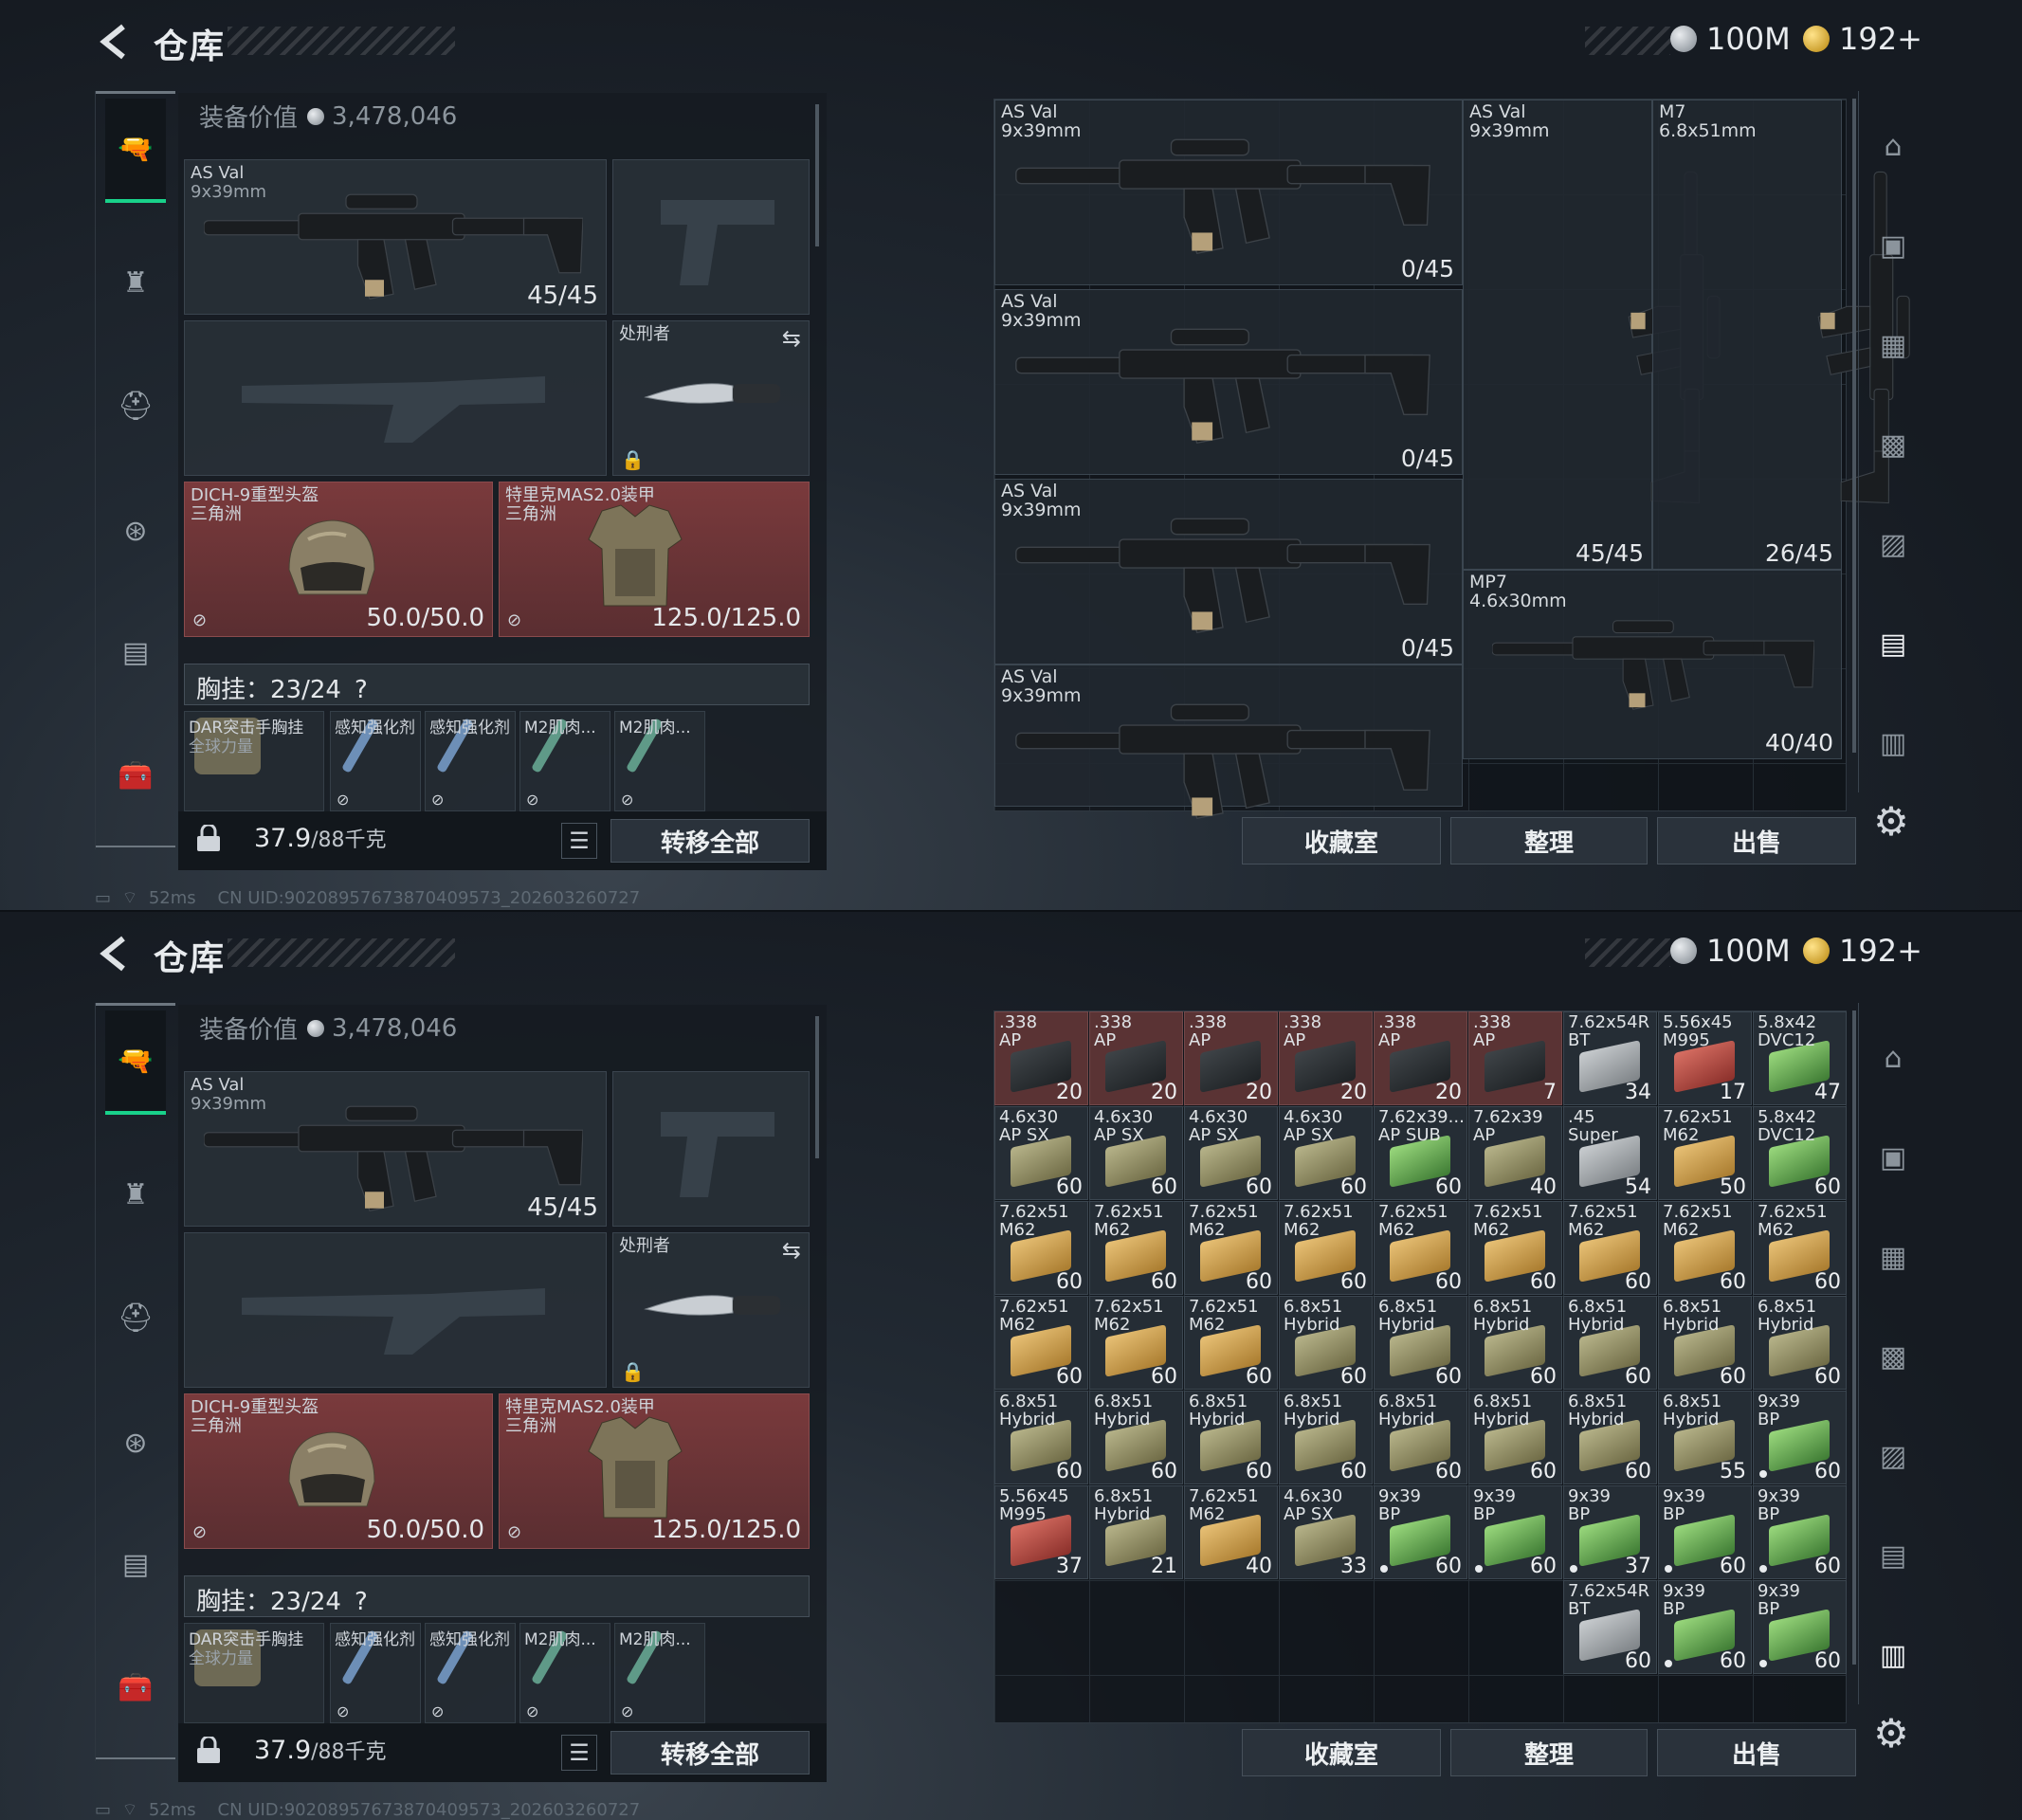 The height and width of the screenshot is (1820, 2022). I want to click on transfer-all-button: 转移全部, so click(710, 1752).